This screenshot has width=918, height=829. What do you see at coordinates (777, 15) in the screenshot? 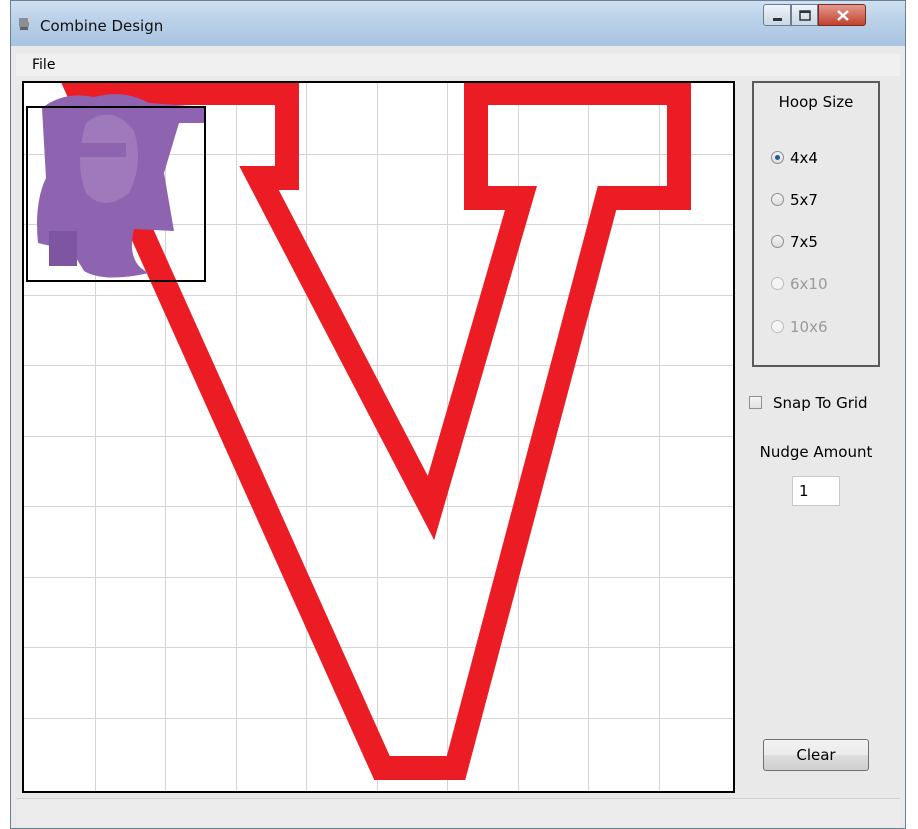
I see `minimize-button` at bounding box center [777, 15].